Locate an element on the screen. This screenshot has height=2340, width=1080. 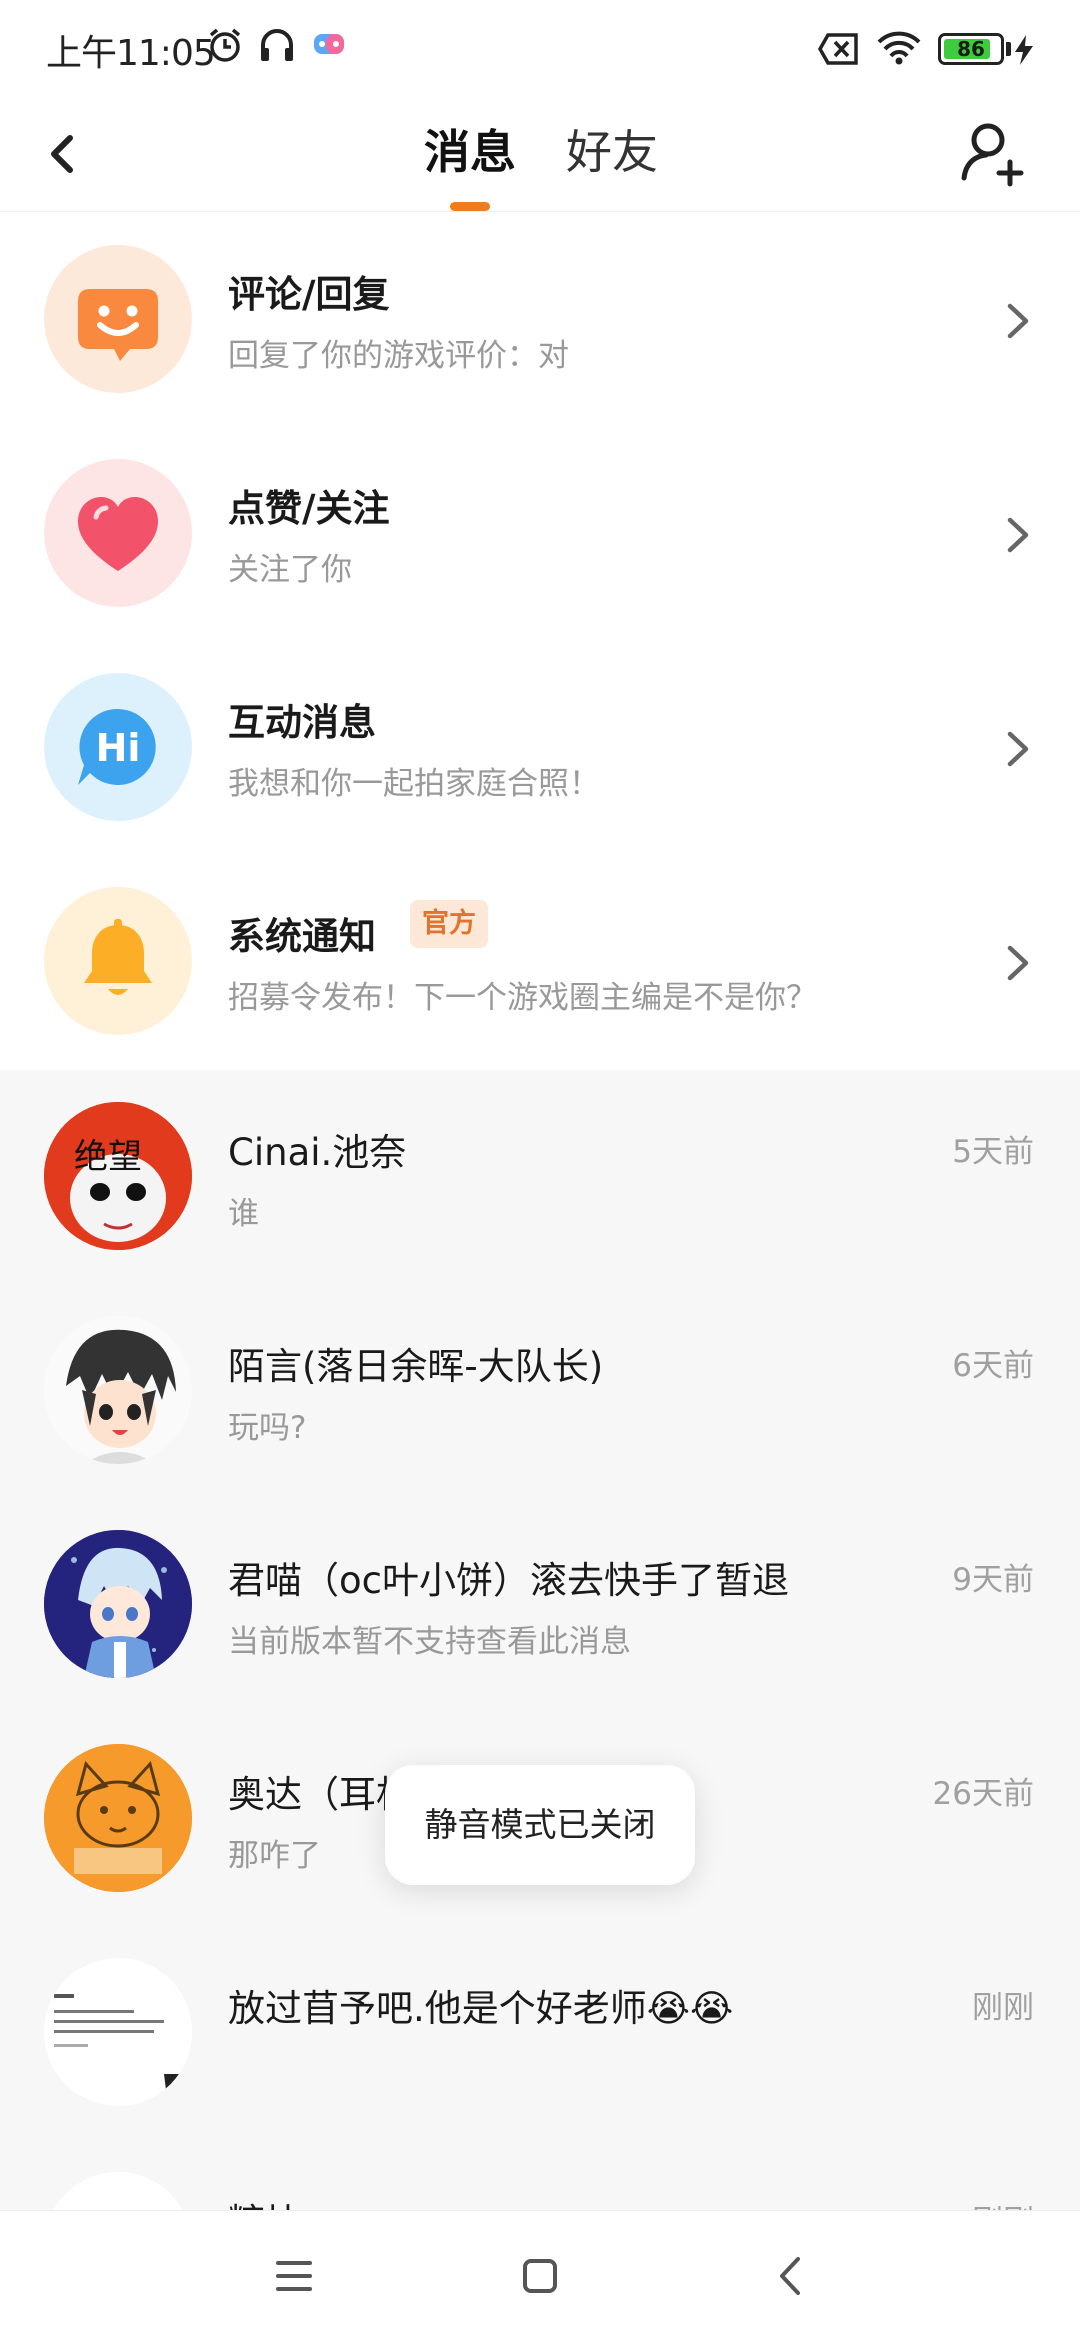
message-row: 陌言(落日余晖-大队长) 玩吗? 6天前 is located at coordinates (540, 1391).